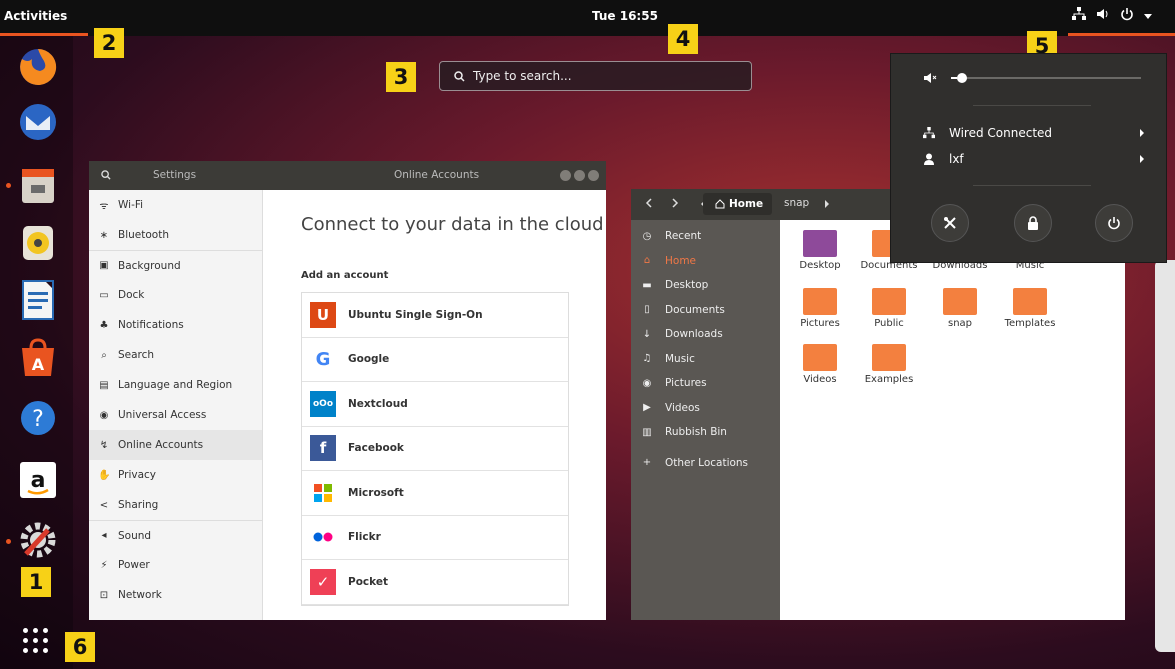 Image resolution: width=1175 pixels, height=669 pixels. Describe the element at coordinates (435, 360) in the screenshot. I see `account-item-google: G Google` at that location.